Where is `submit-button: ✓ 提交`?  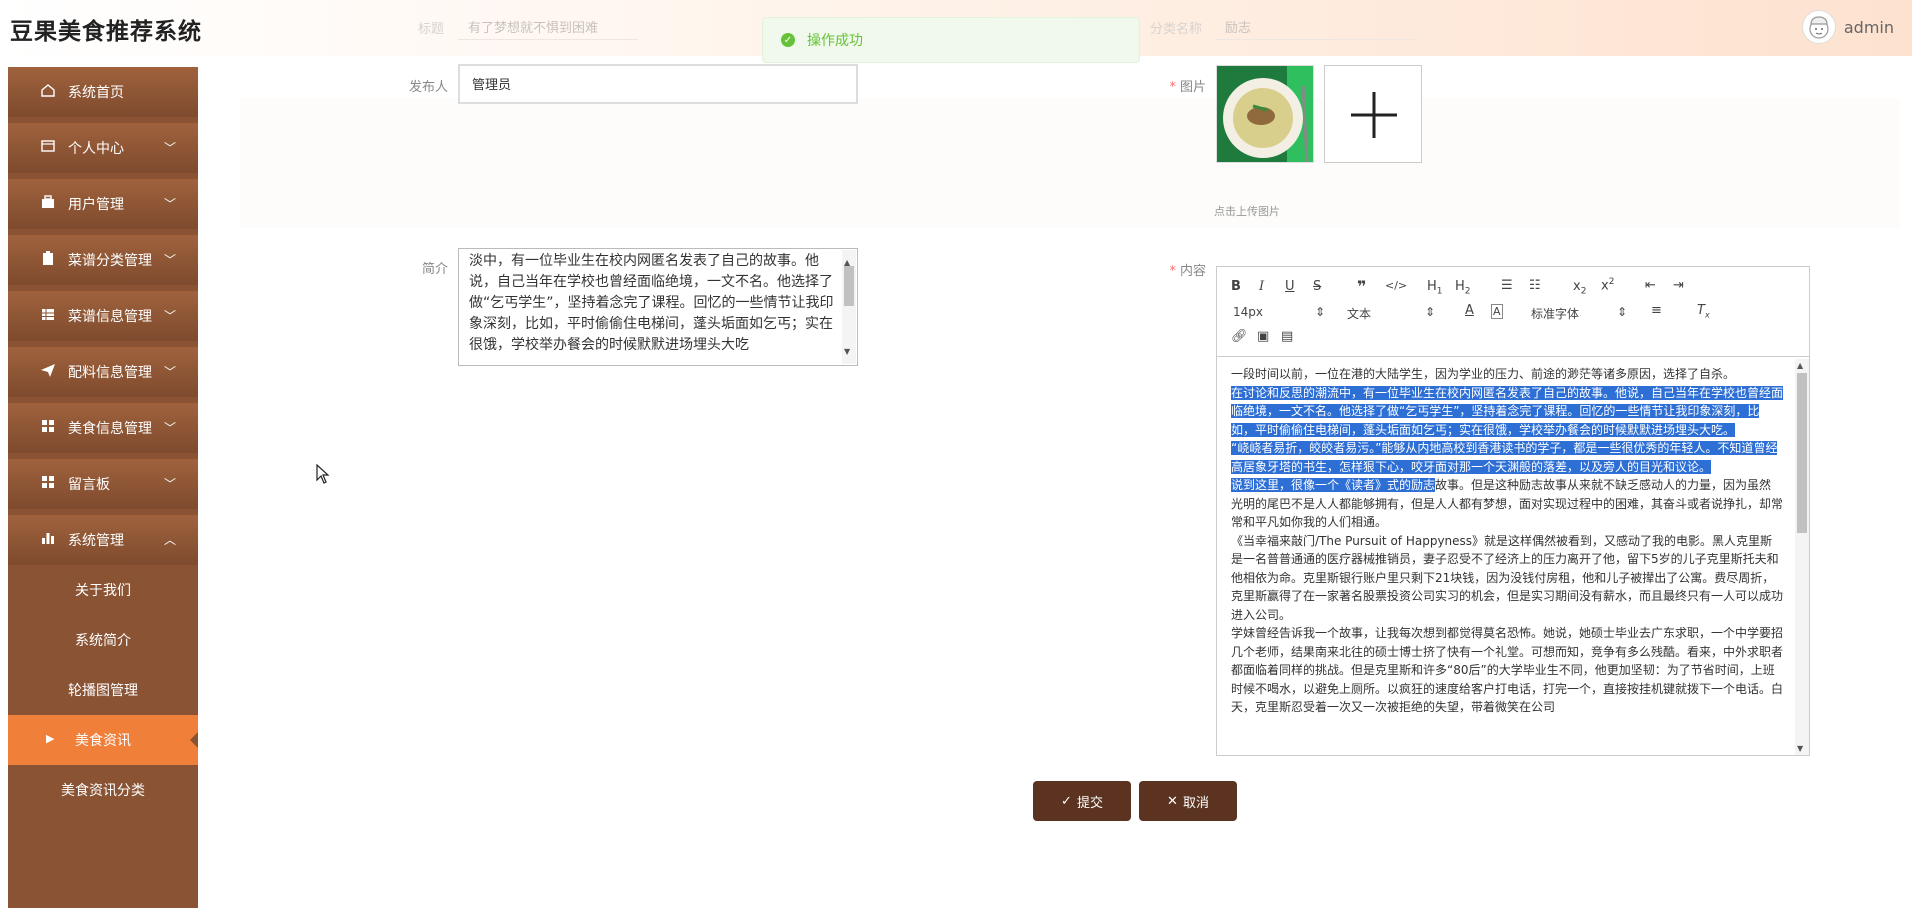 submit-button: ✓ 提交 is located at coordinates (1082, 801).